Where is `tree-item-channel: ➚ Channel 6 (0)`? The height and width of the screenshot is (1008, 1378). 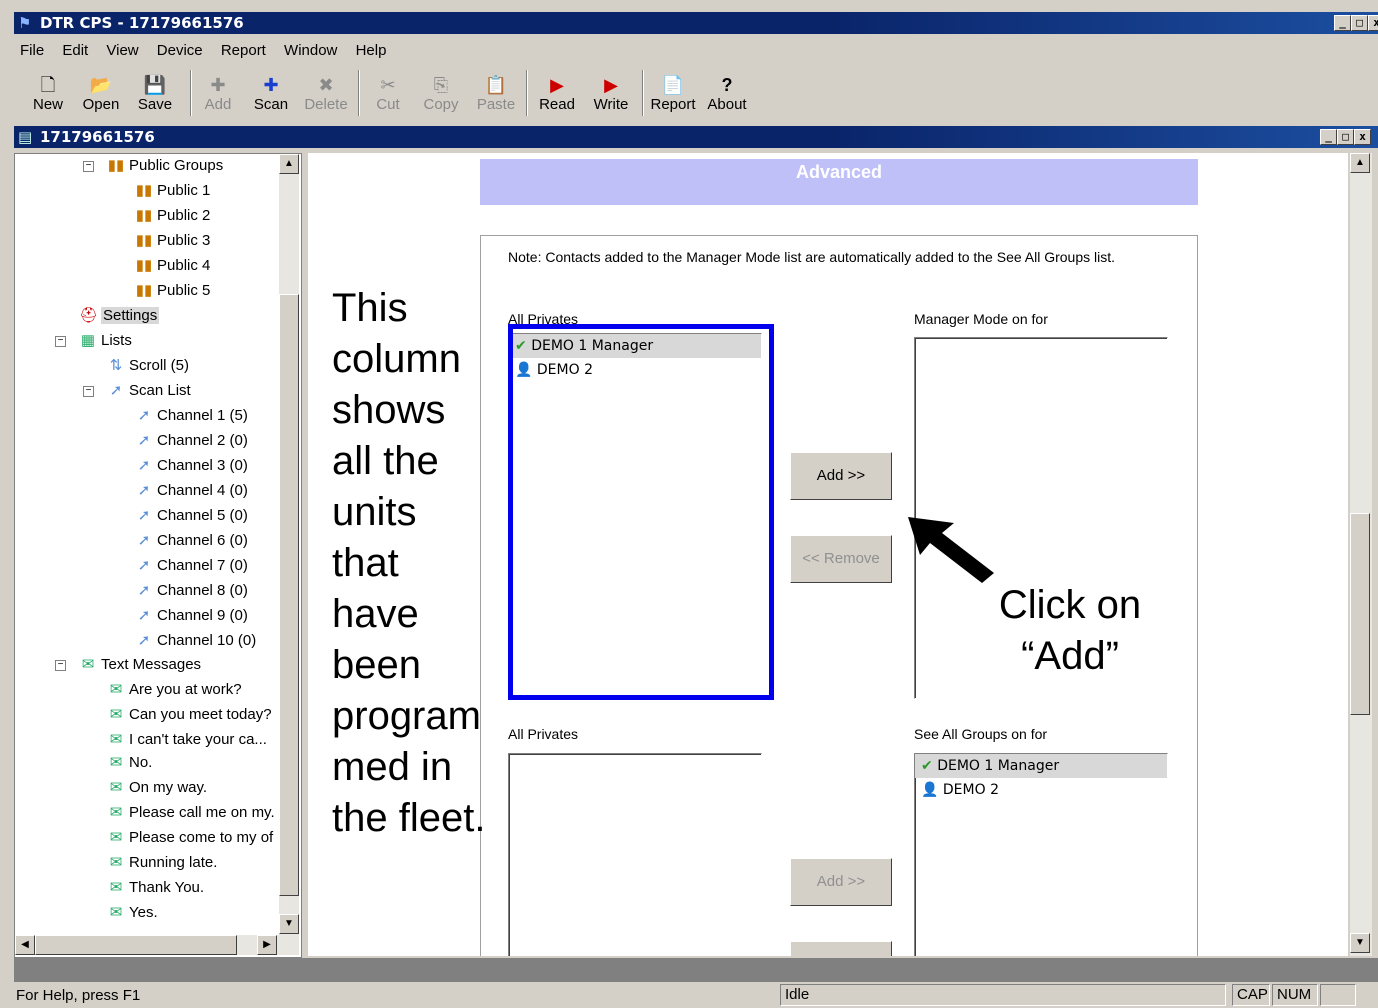
tree-item-channel: ➚ Channel 6 (0) is located at coordinates (191, 541).